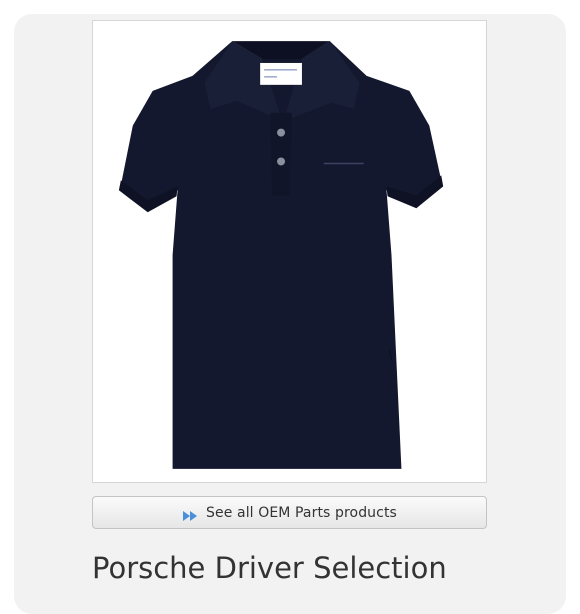 This screenshot has height=614, width=580. What do you see at coordinates (190, 514) in the screenshot?
I see `fast-forward-icon` at bounding box center [190, 514].